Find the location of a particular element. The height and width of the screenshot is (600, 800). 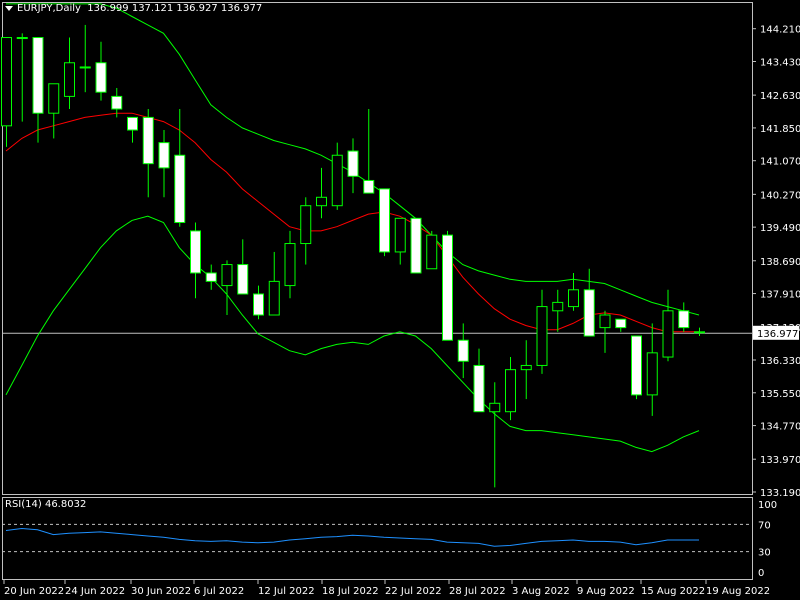

price-tick-label: 140.270 is located at coordinates (780, 195).